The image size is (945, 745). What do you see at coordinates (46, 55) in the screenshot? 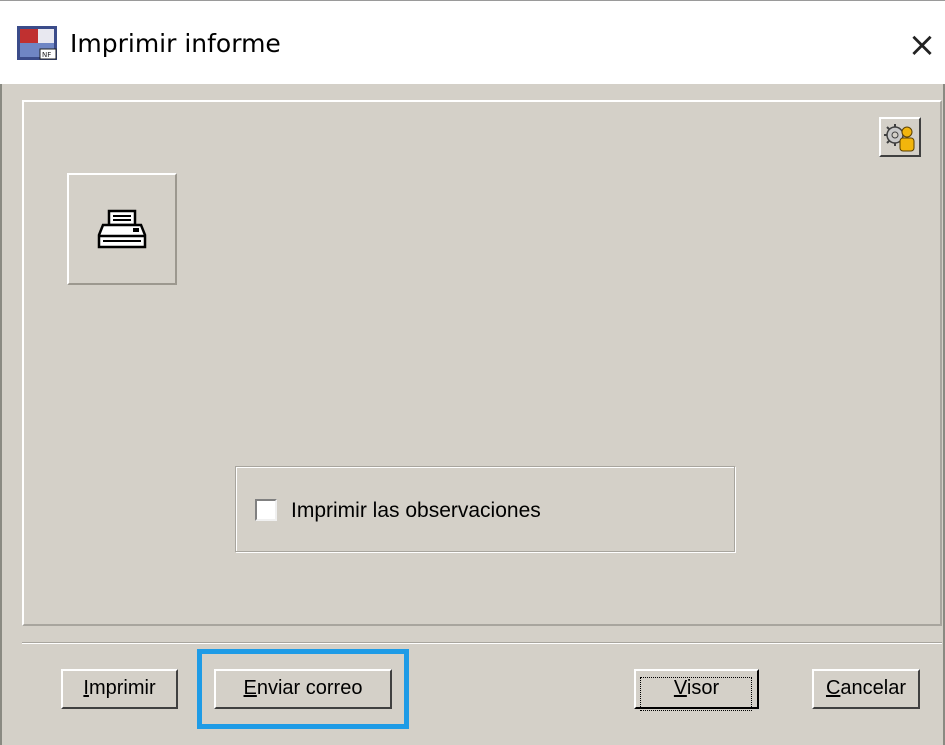
I see `svg-text: NF` at bounding box center [46, 55].